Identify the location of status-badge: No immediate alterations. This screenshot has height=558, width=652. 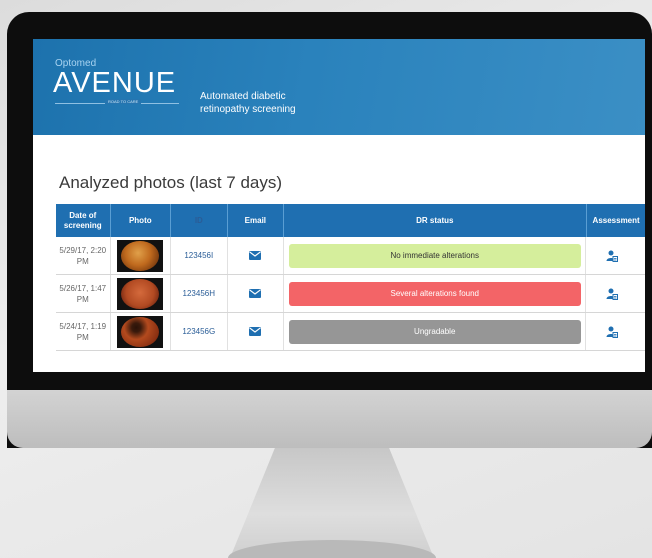
(434, 255).